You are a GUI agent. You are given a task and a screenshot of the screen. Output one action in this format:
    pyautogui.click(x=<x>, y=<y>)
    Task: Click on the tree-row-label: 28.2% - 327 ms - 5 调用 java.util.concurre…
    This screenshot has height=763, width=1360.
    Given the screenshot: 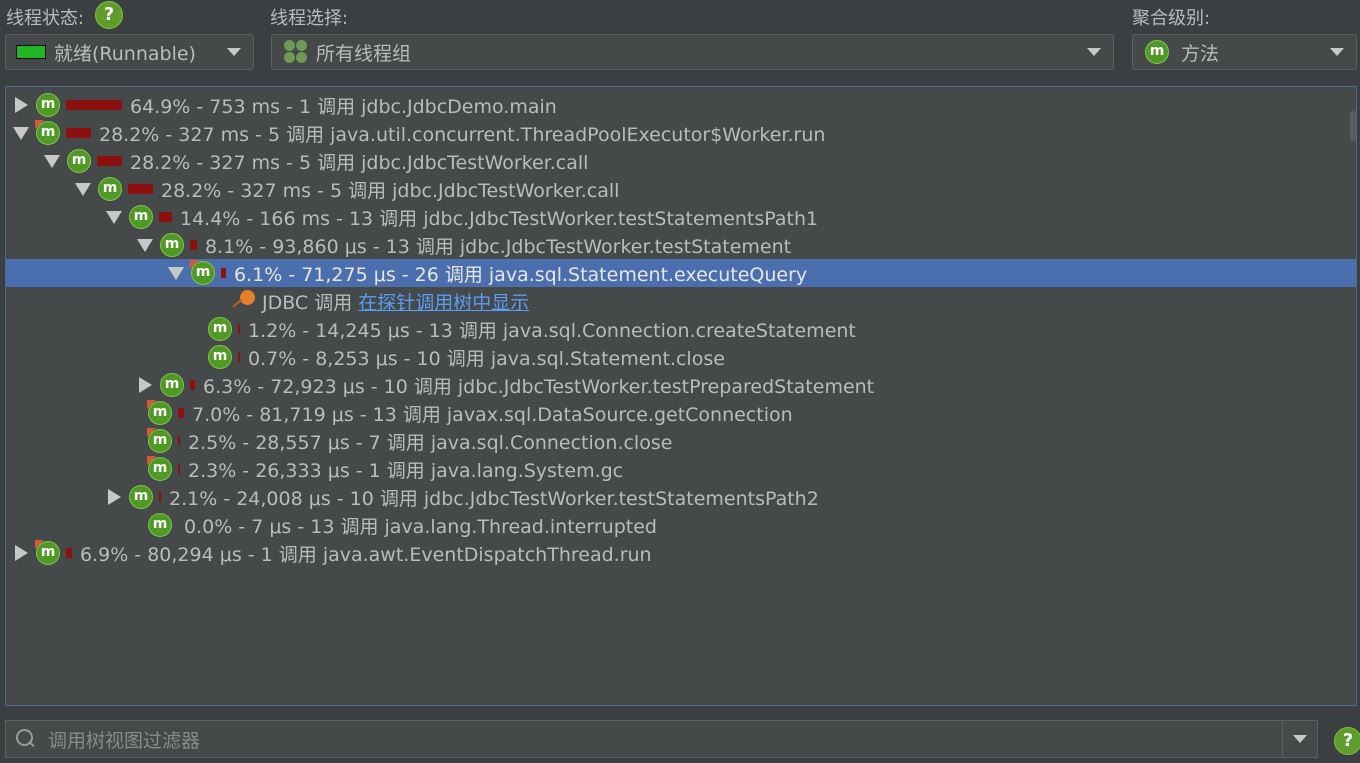 What is the action you would take?
    pyautogui.click(x=462, y=134)
    